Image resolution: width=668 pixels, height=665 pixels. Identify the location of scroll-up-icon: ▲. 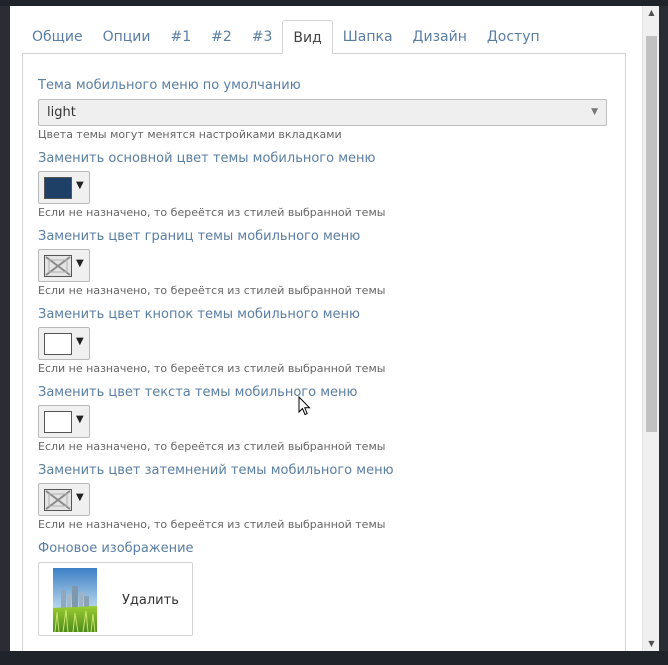
(651, 13).